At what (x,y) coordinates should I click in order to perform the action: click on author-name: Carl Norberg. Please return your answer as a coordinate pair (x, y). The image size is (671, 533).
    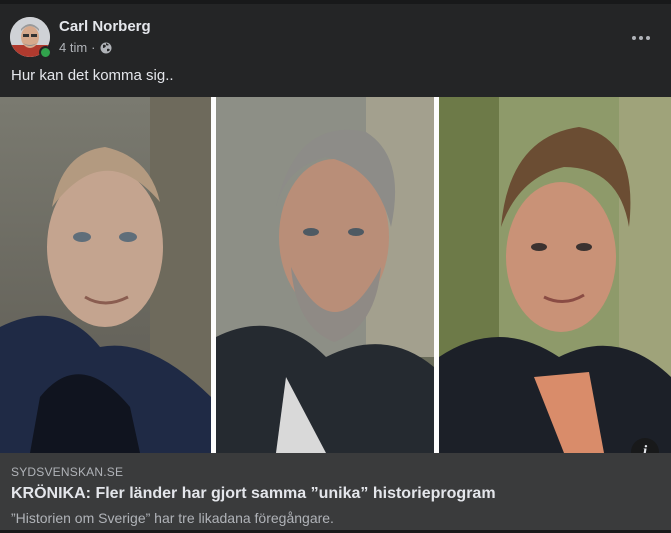
    Looking at the image, I should click on (105, 26).